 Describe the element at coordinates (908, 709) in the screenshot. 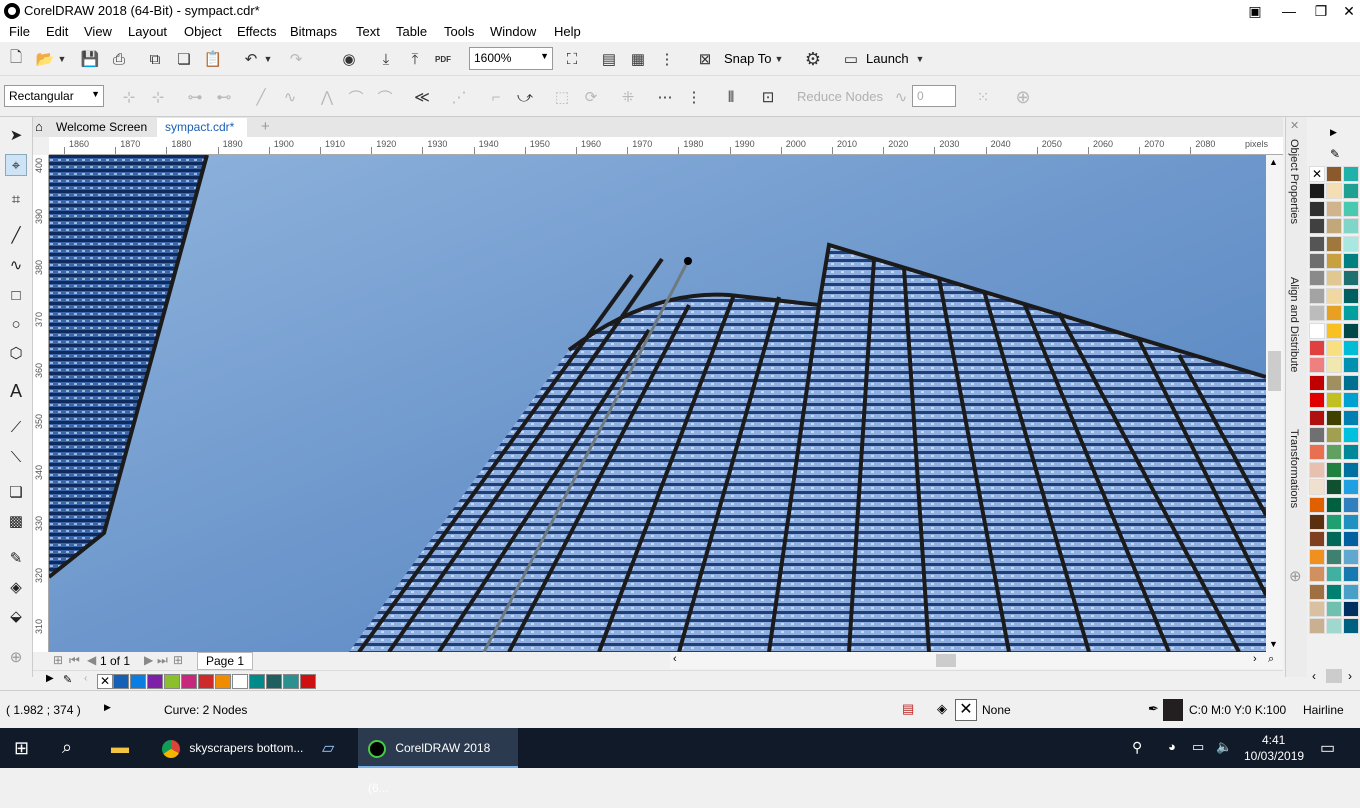

I see `color-proofing-icon: ▤` at that location.